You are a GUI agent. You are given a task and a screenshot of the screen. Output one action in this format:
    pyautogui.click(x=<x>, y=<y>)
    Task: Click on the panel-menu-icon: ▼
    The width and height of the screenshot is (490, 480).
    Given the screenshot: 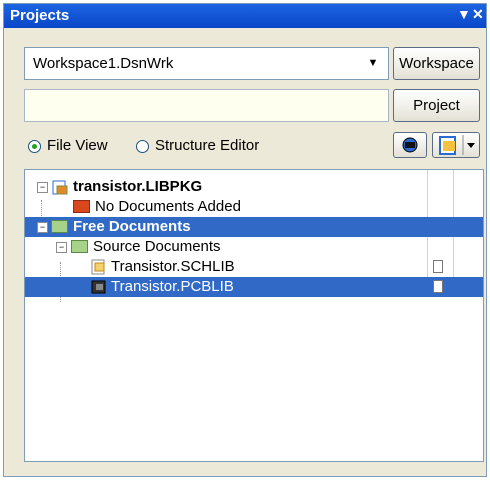 What is the action you would take?
    pyautogui.click(x=464, y=14)
    